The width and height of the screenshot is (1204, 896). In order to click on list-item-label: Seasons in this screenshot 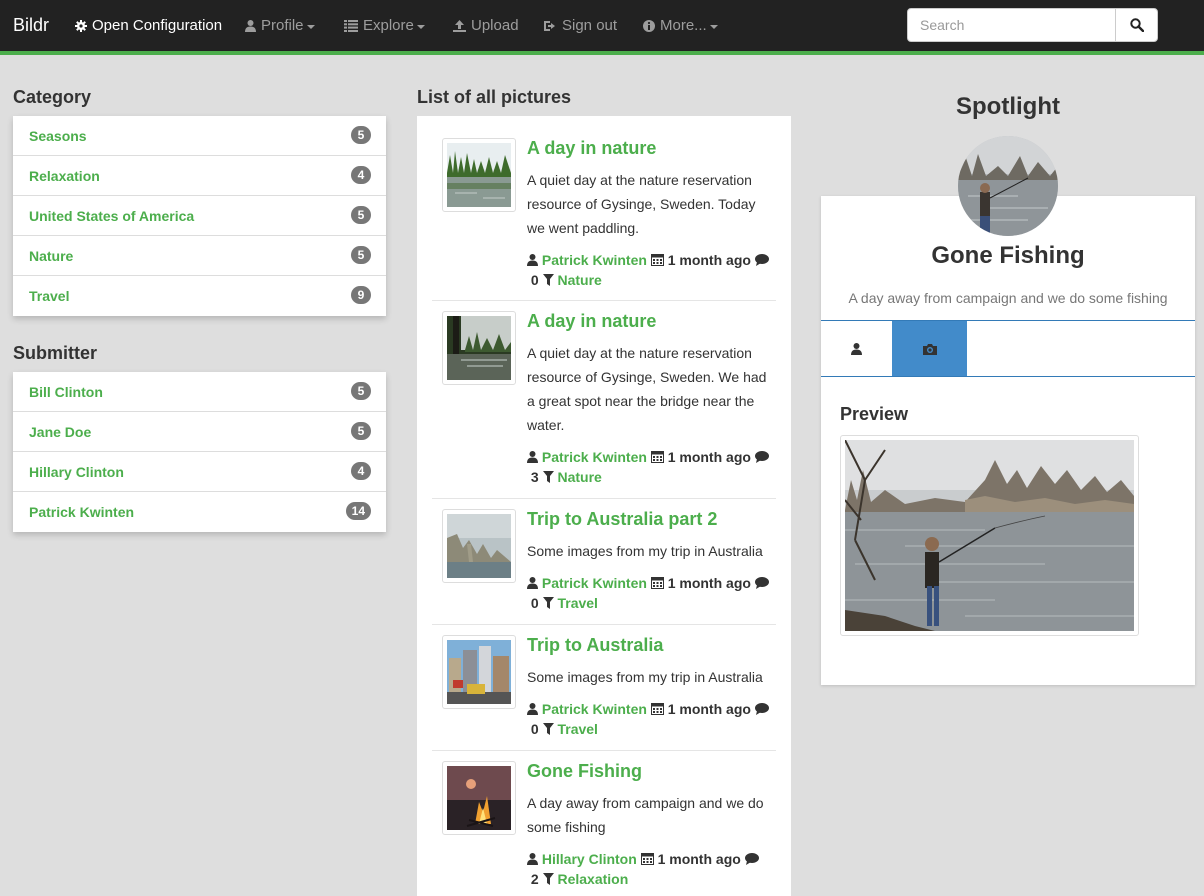, I will do `click(58, 136)`.